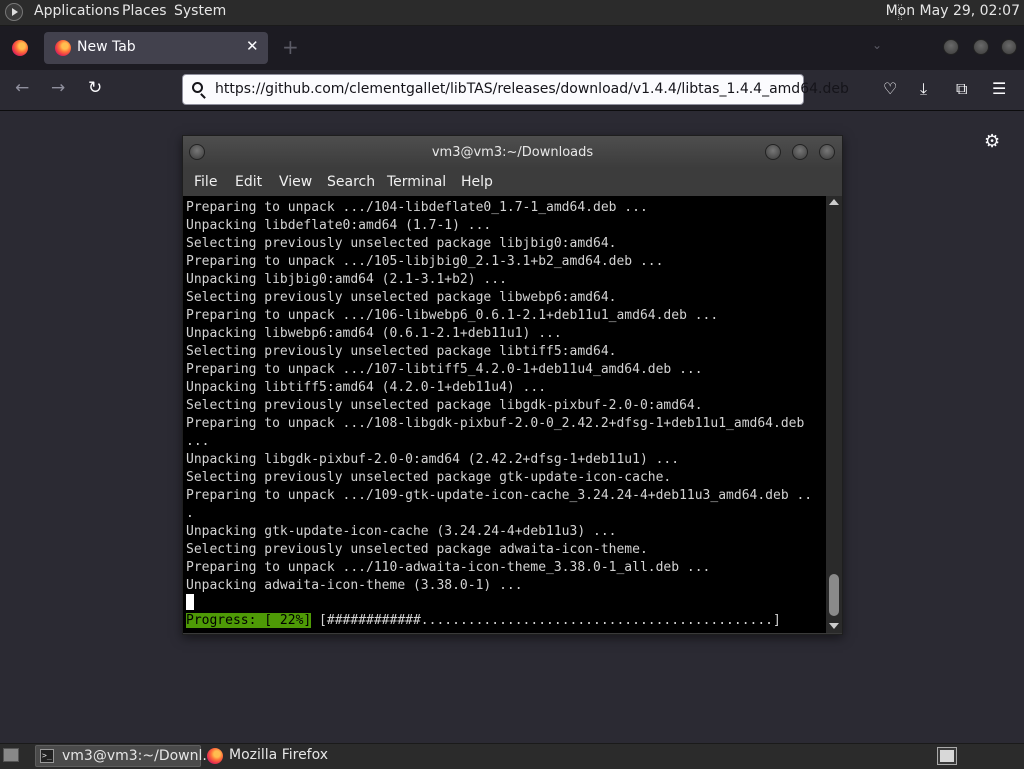 Image resolution: width=1024 pixels, height=769 pixels. I want to click on scroll-up-icon, so click(834, 202).